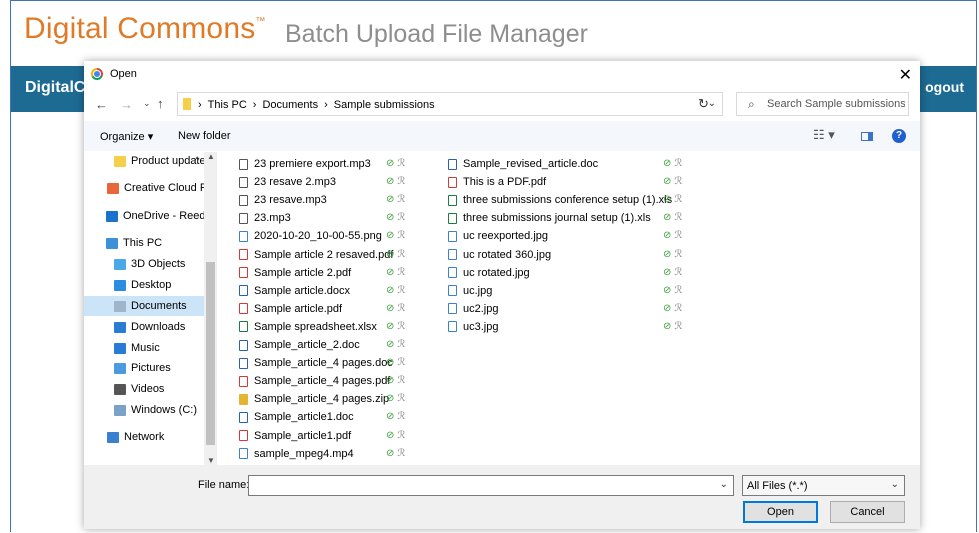  Describe the element at coordinates (523, 164) in the screenshot. I see `file-list-item: Sample_revised_article.doc` at that location.